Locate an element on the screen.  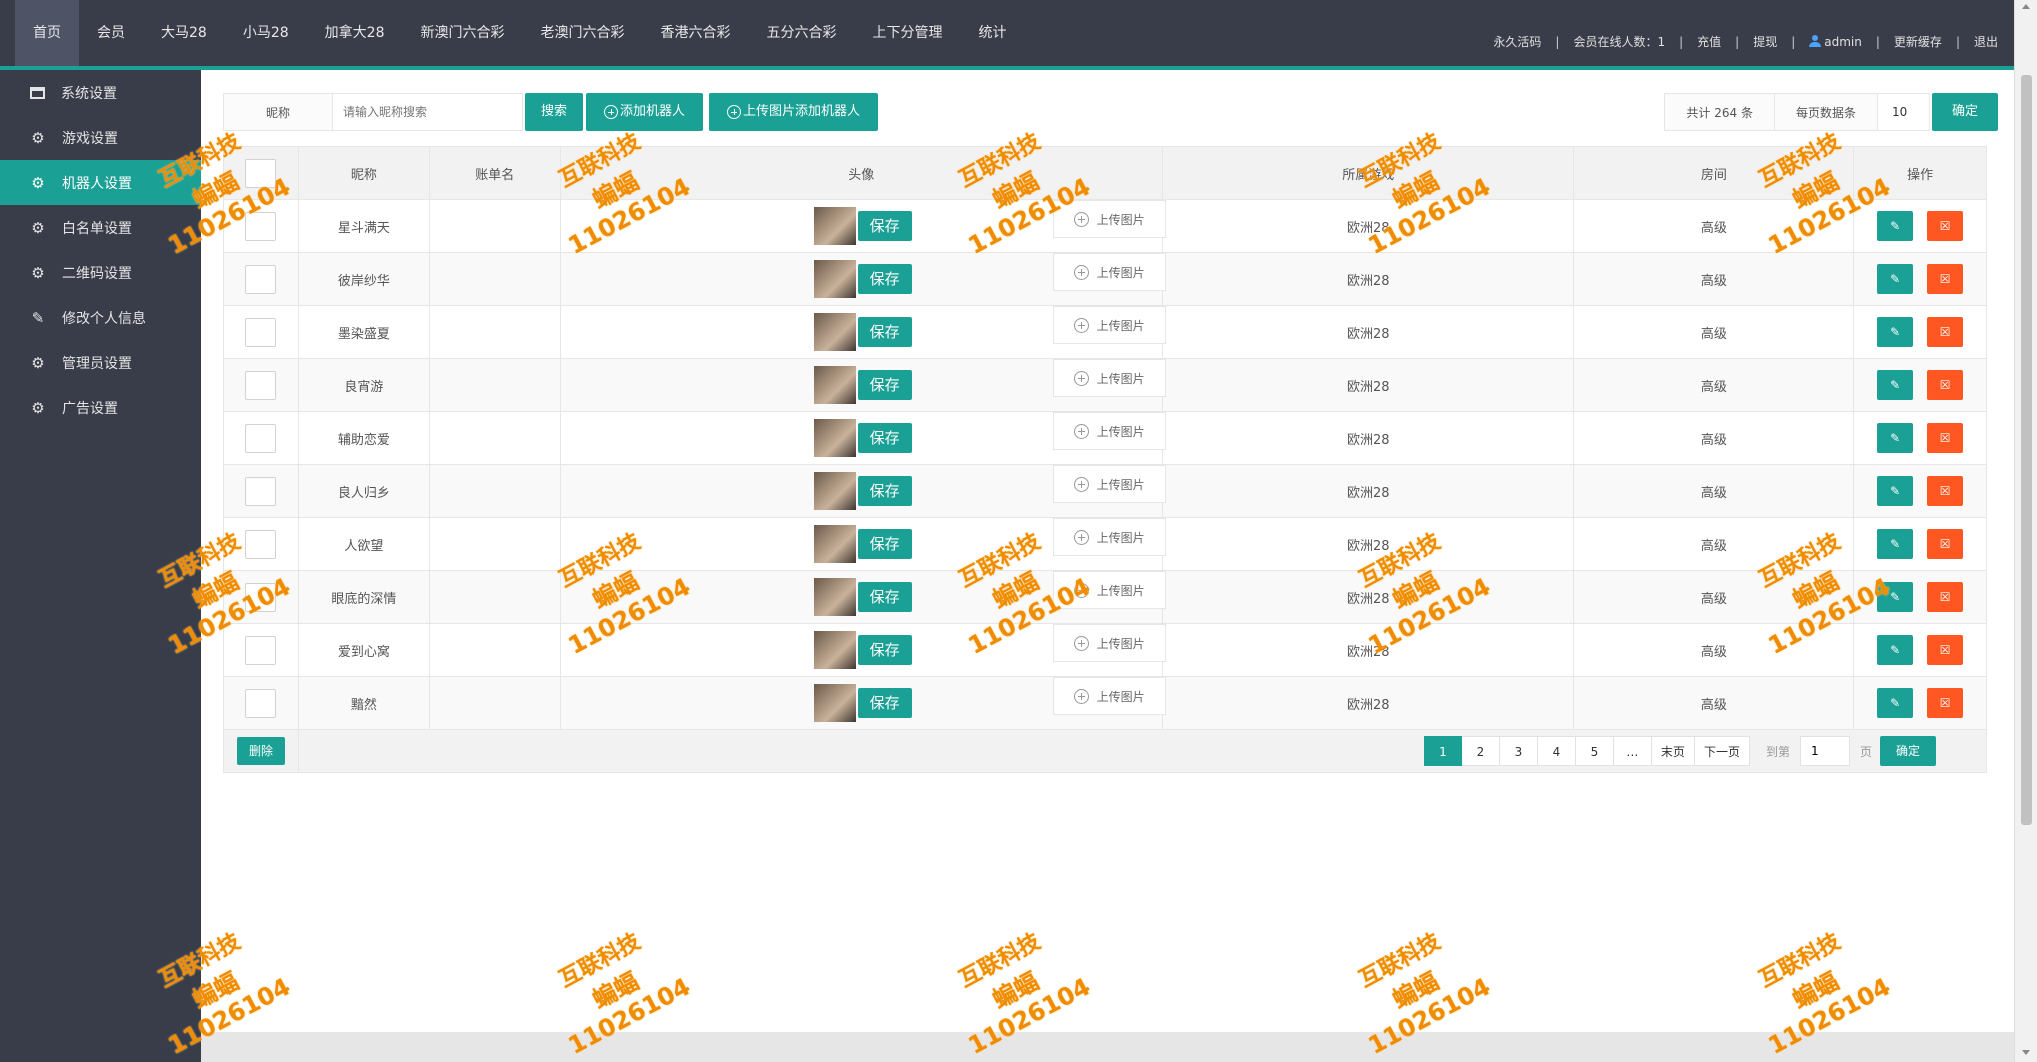
pencil-icon: ✎ is located at coordinates (1895, 279).